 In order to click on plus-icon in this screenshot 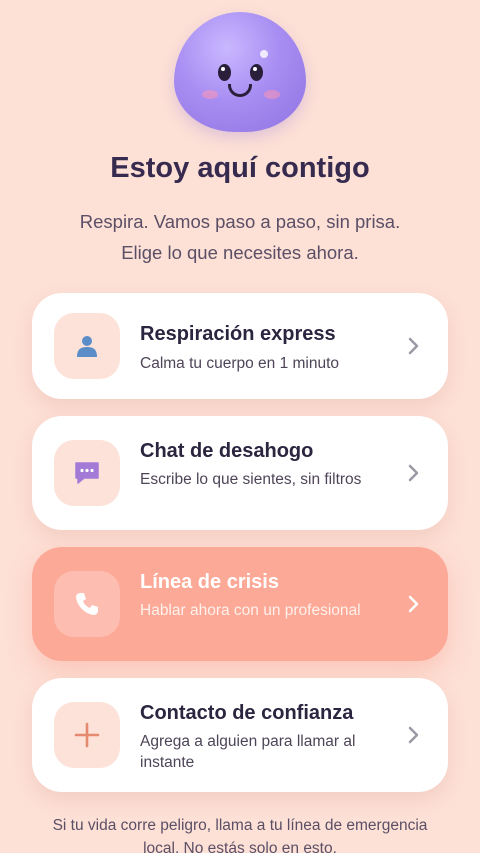, I will do `click(87, 735)`.